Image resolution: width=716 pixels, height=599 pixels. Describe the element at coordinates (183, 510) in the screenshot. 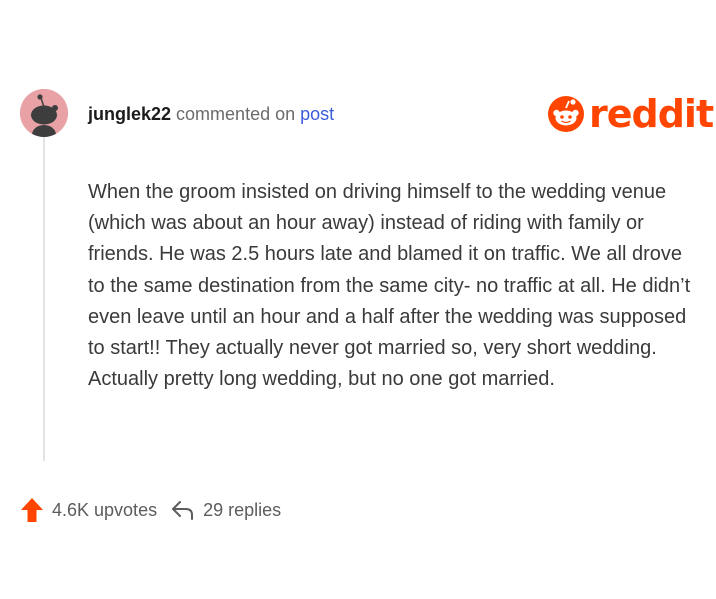

I see `reply-arrow-icon` at that location.